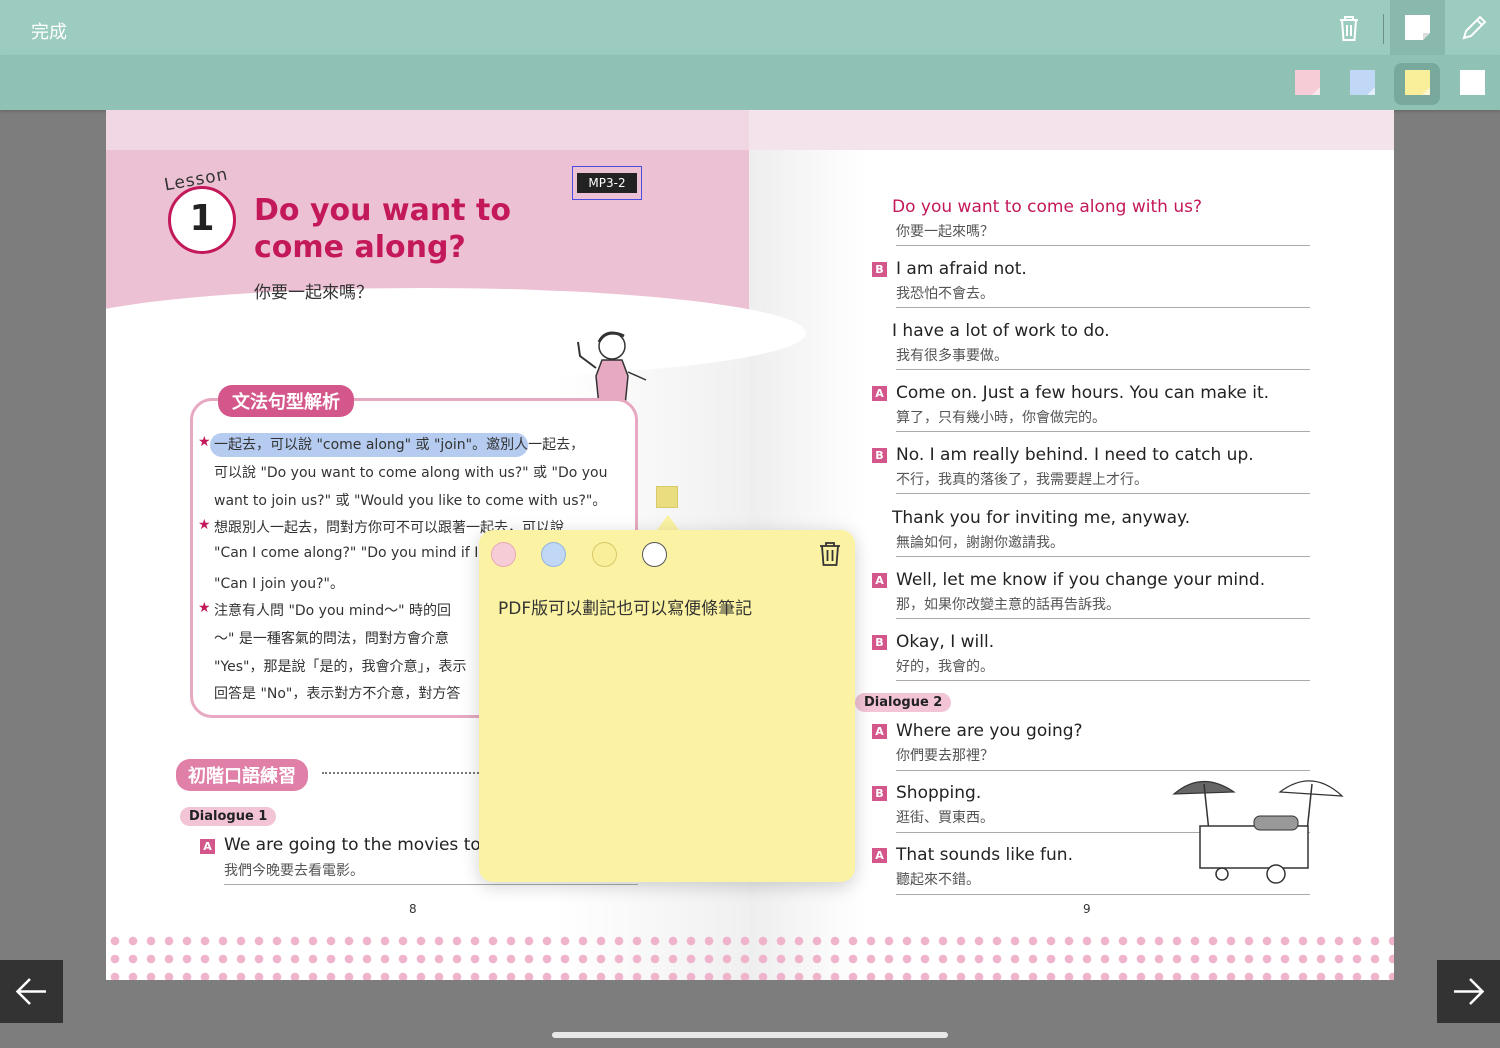 Image resolution: width=1500 pixels, height=1048 pixels. Describe the element at coordinates (1087, 909) in the screenshot. I see `right-page-number: 9` at that location.